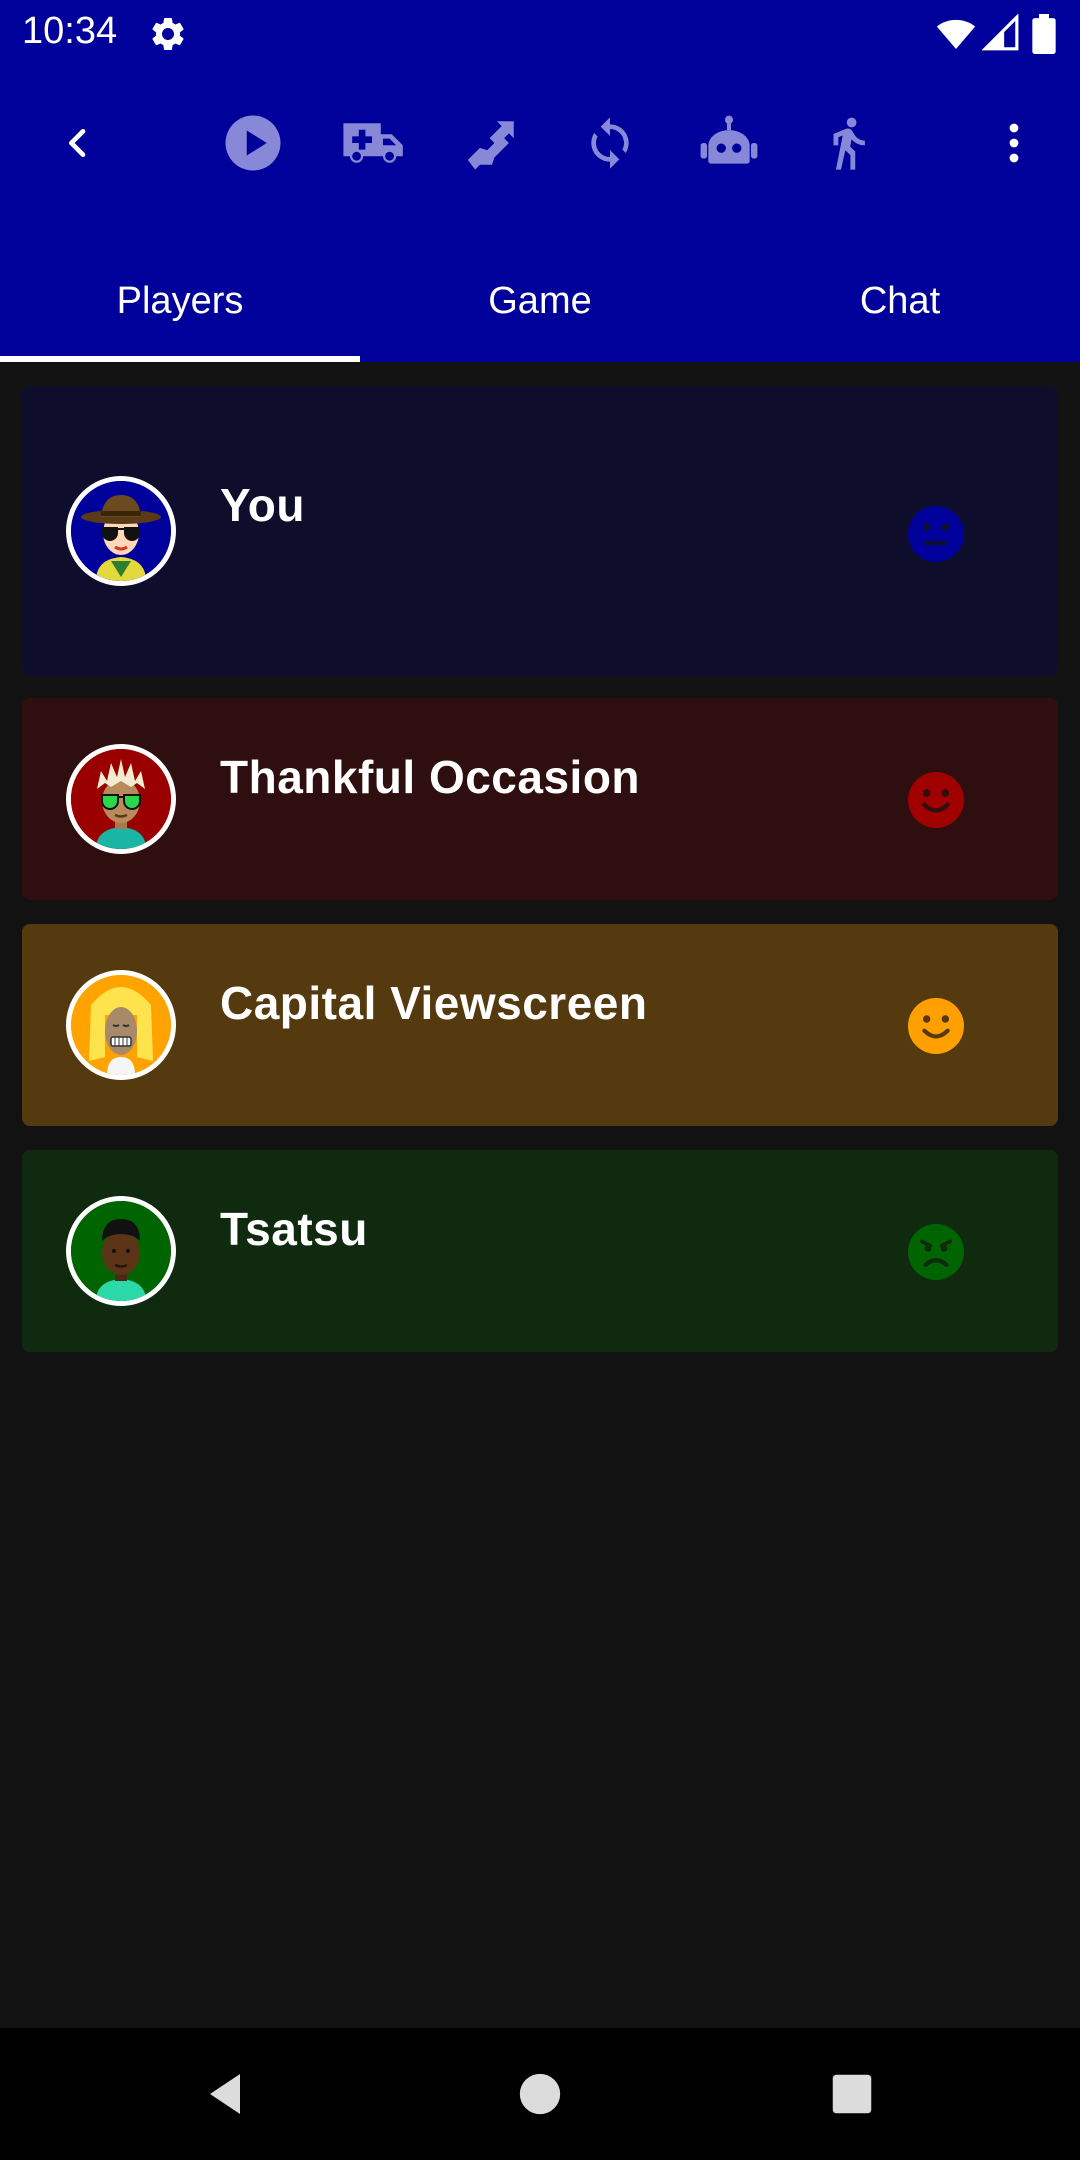 The width and height of the screenshot is (1080, 2160). What do you see at coordinates (936, 534) in the screenshot?
I see `neutral-face-icon` at bounding box center [936, 534].